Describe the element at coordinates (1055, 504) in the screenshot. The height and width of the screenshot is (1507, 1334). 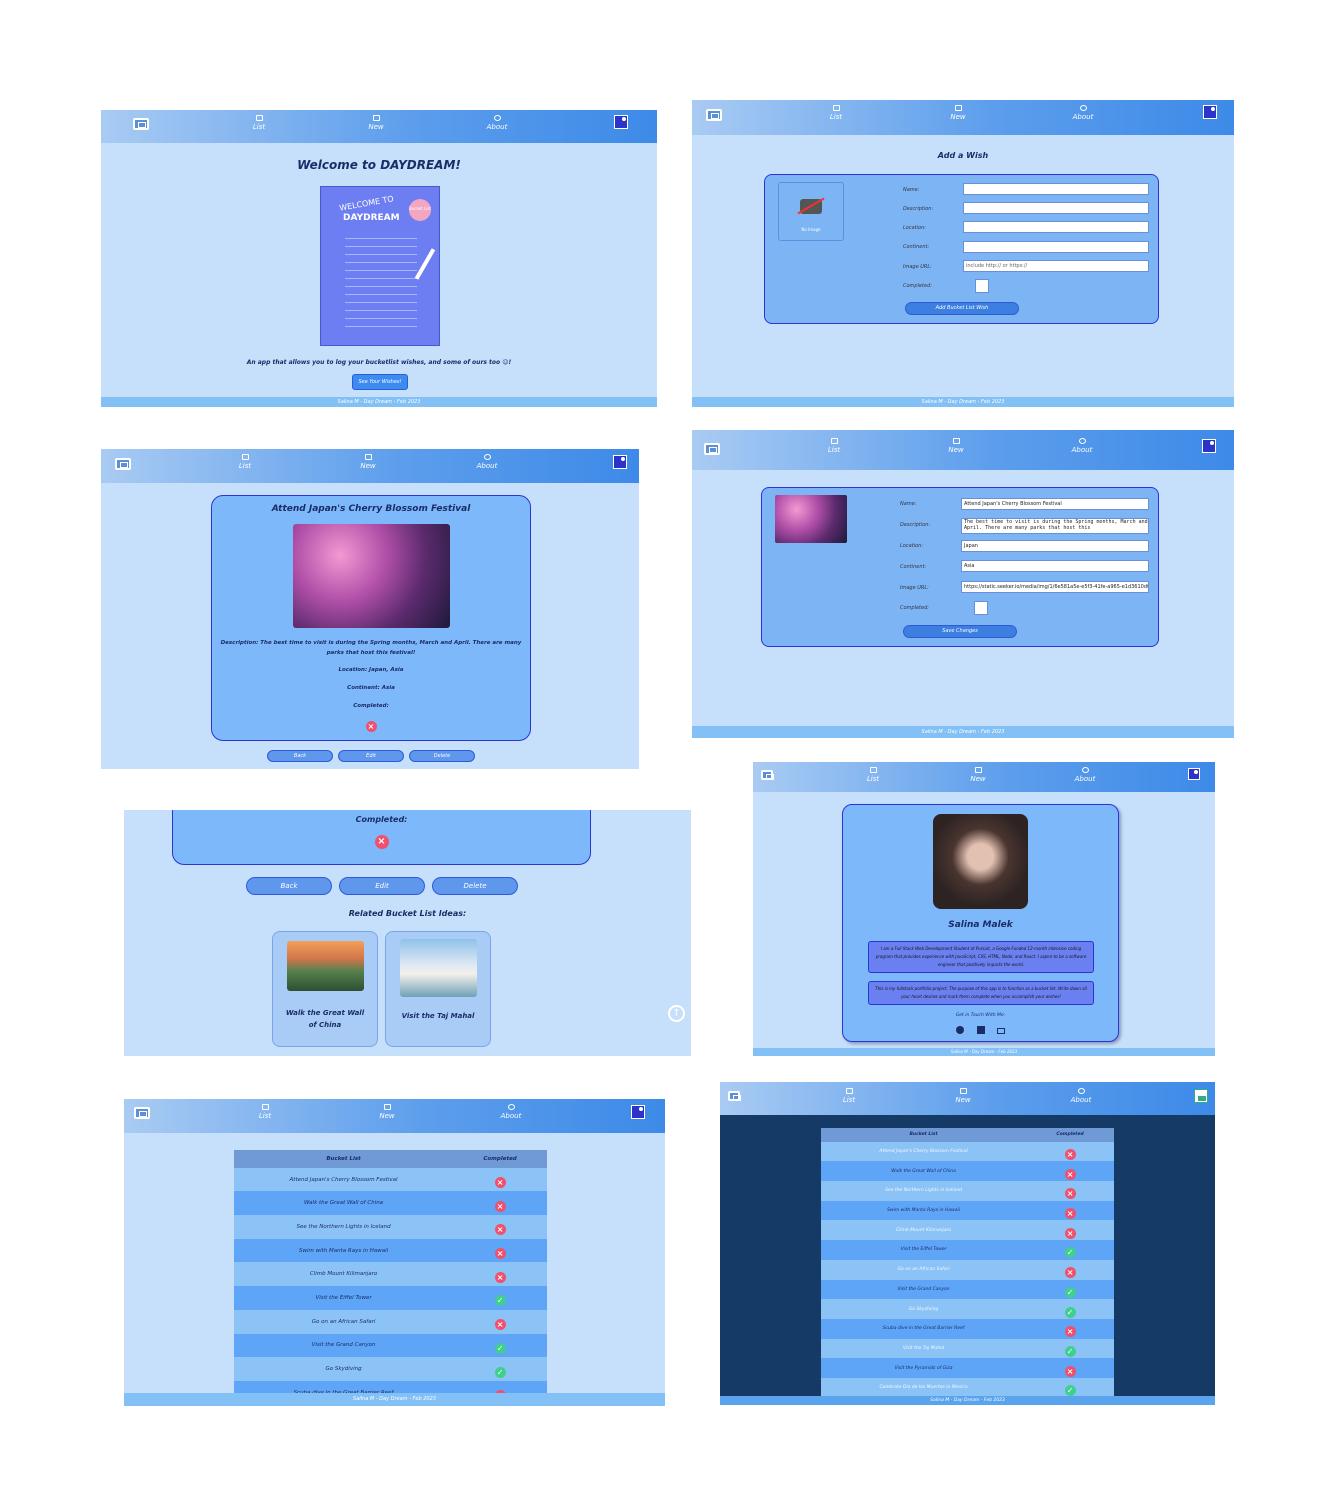
I see `name-input: Attend Japan's Cherry Blossom Festival` at that location.